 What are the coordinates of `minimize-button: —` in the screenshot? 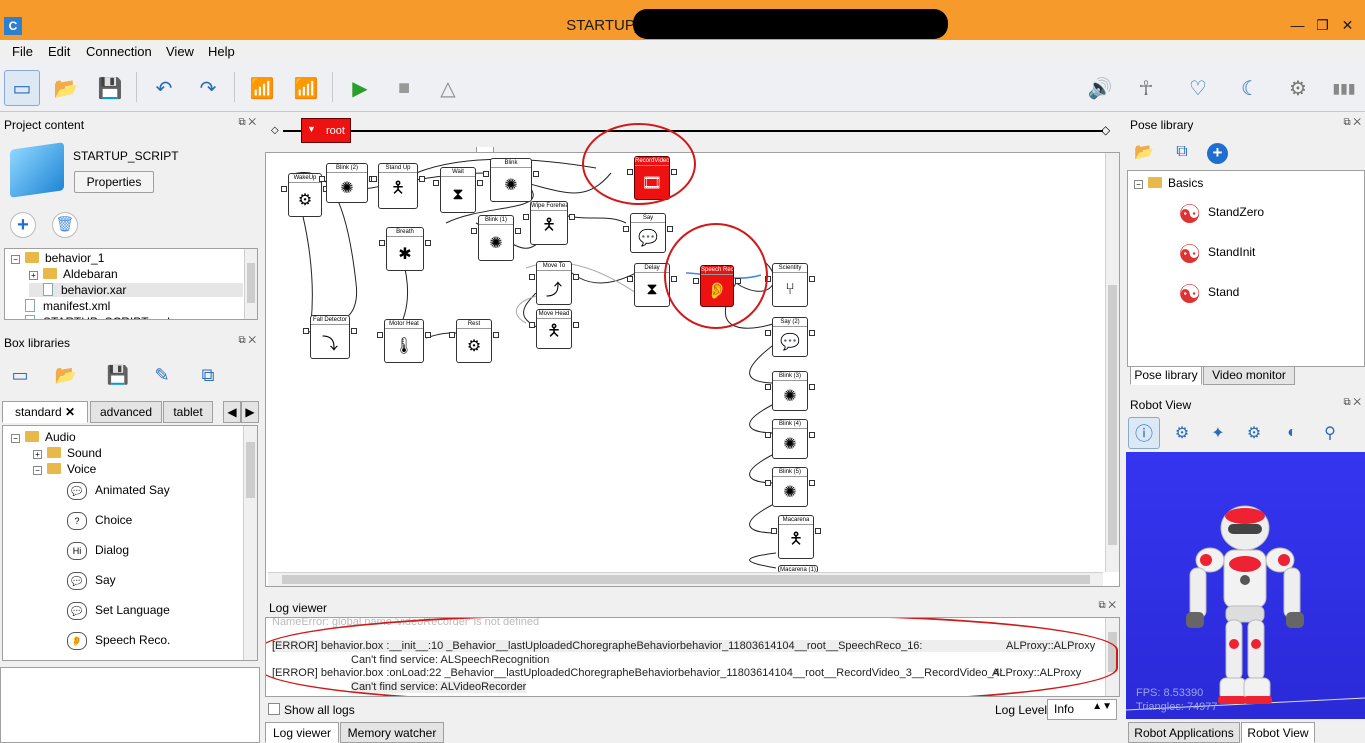 It's located at (1297, 26).